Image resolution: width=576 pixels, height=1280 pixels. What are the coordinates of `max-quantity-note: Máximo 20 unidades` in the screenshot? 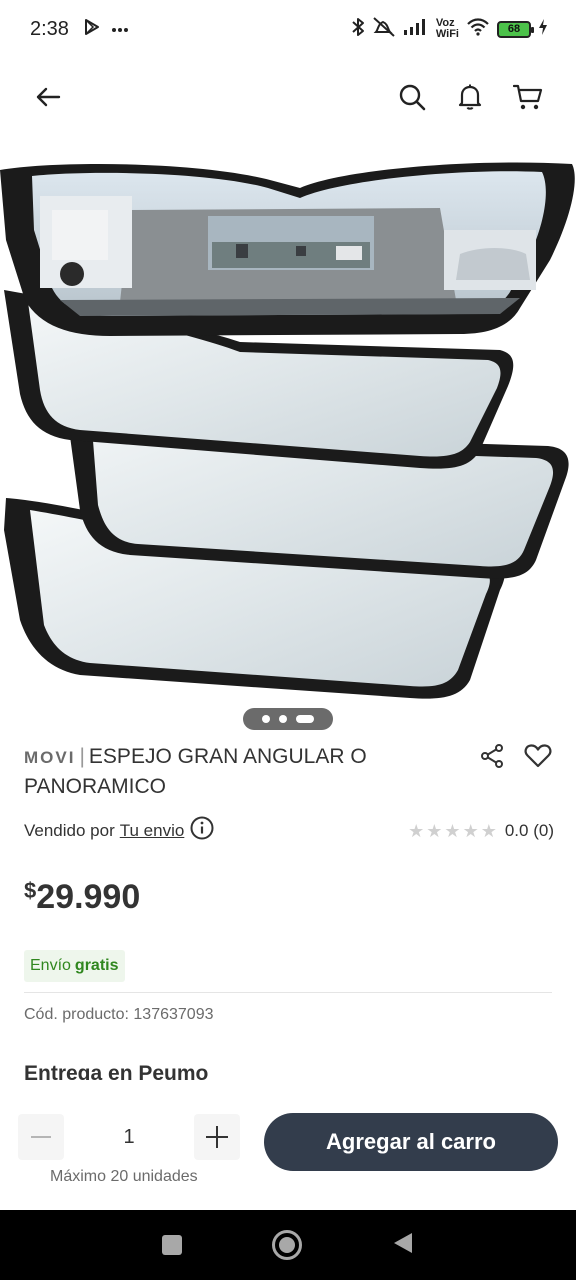 It's located at (124, 1176).